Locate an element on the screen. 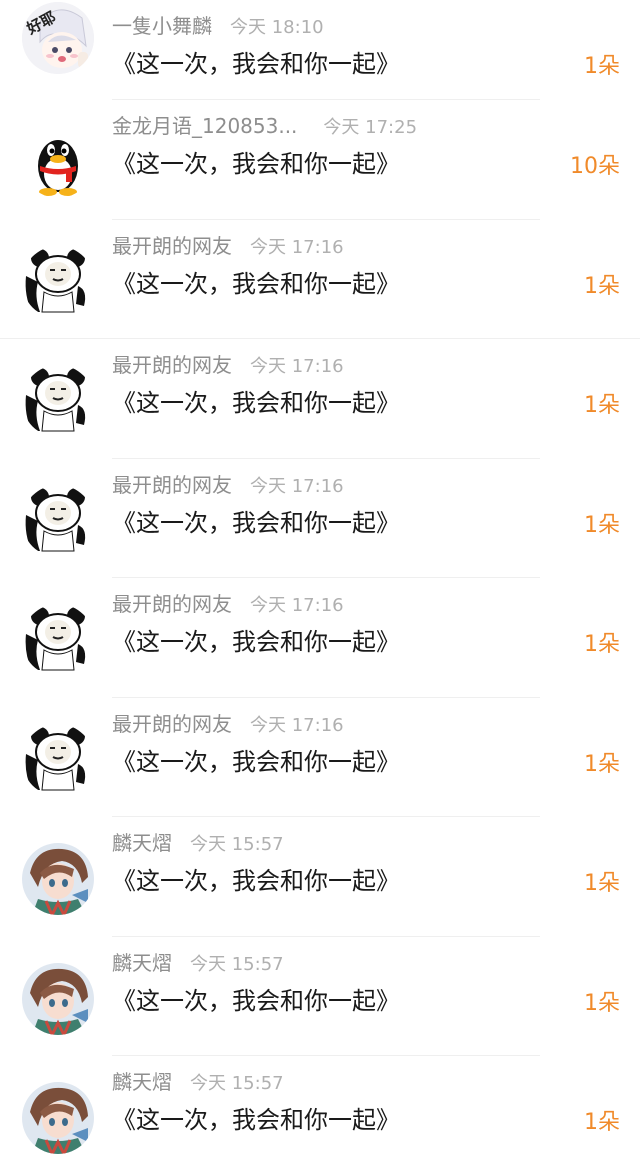 This screenshot has width=640, height=1176. list-item: 金龙月语_120853... 今天 17:25 《这一次，我会和你一起》 10朵 is located at coordinates (320, 160).